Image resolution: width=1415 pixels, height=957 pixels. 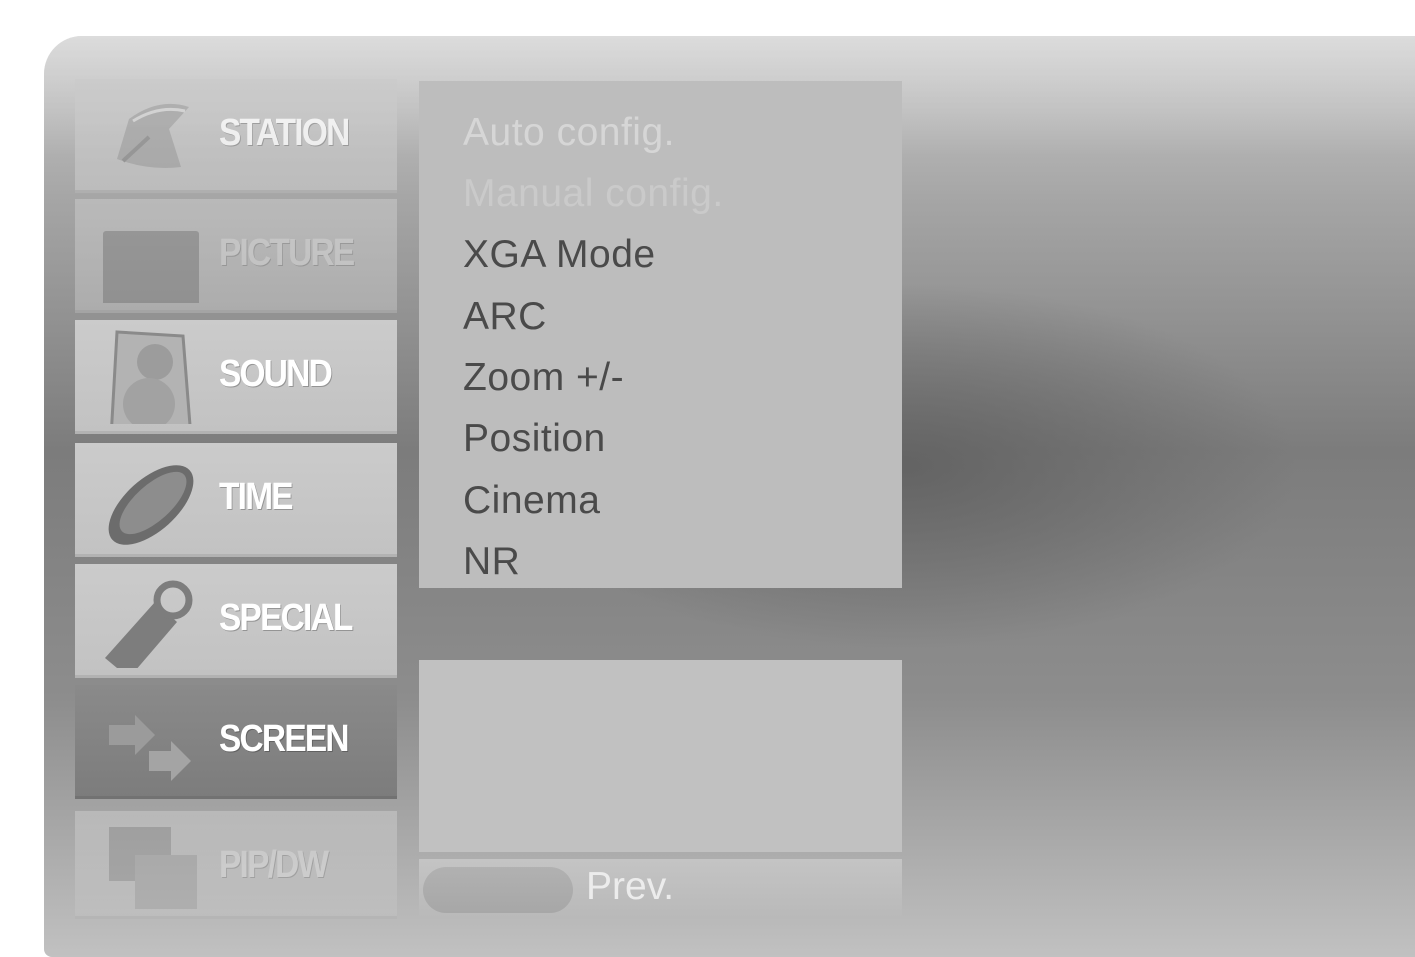 I want to click on prev-label: Prev., so click(x=630, y=886).